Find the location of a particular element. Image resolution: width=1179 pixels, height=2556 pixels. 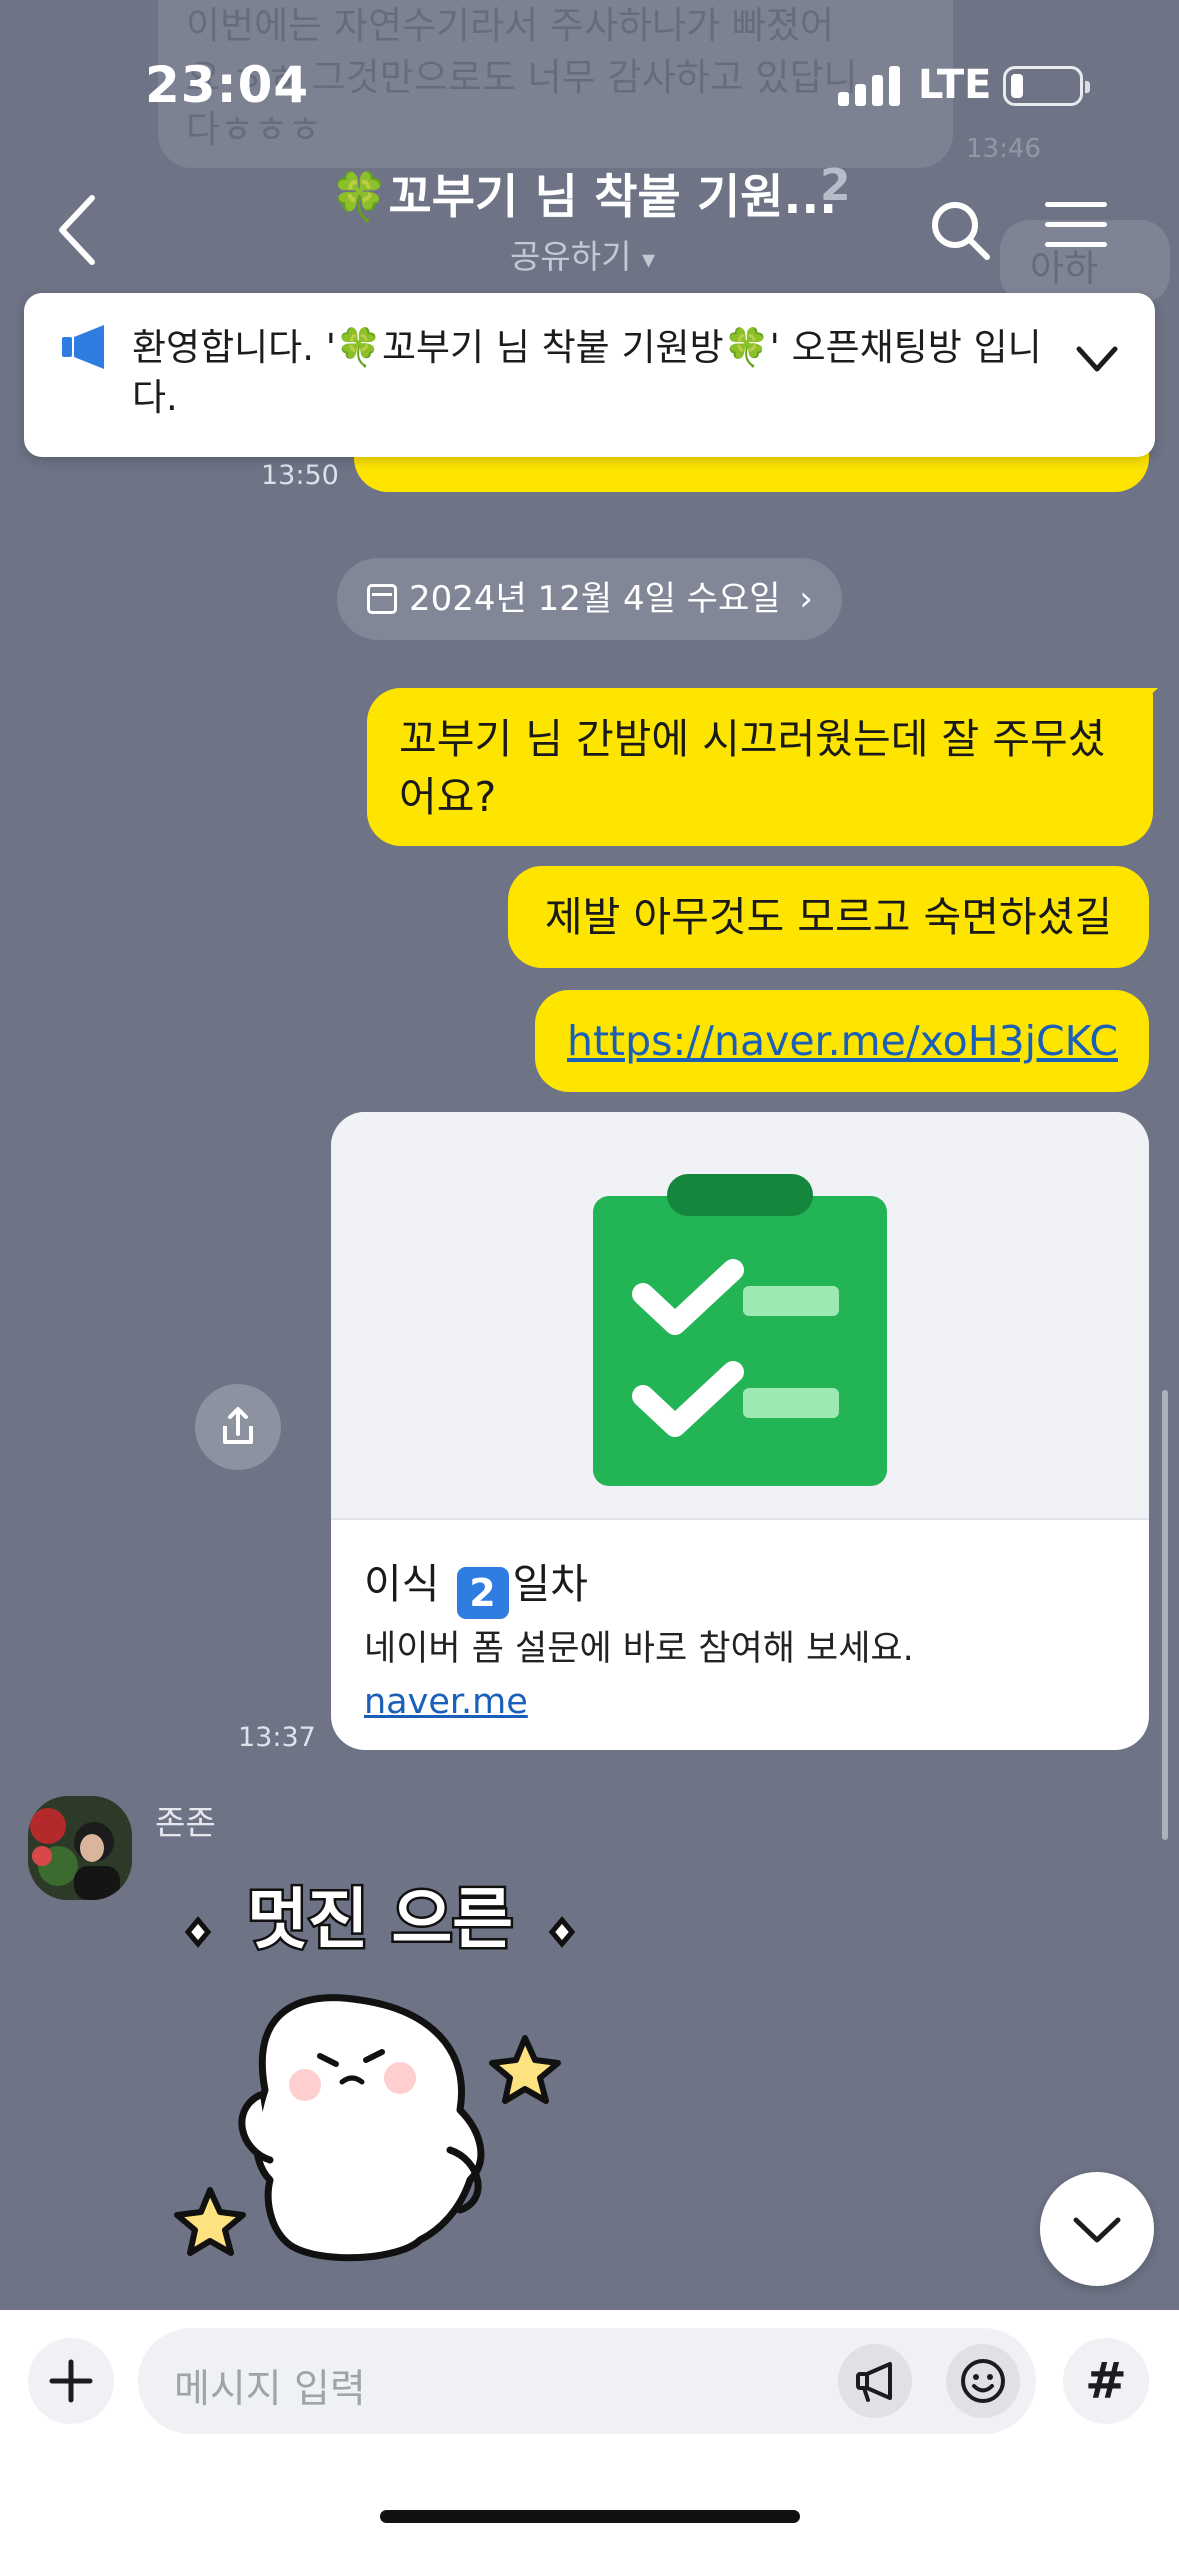

my-message-bubble: https://naver.me/xoH3jCKC is located at coordinates (842, 1041).